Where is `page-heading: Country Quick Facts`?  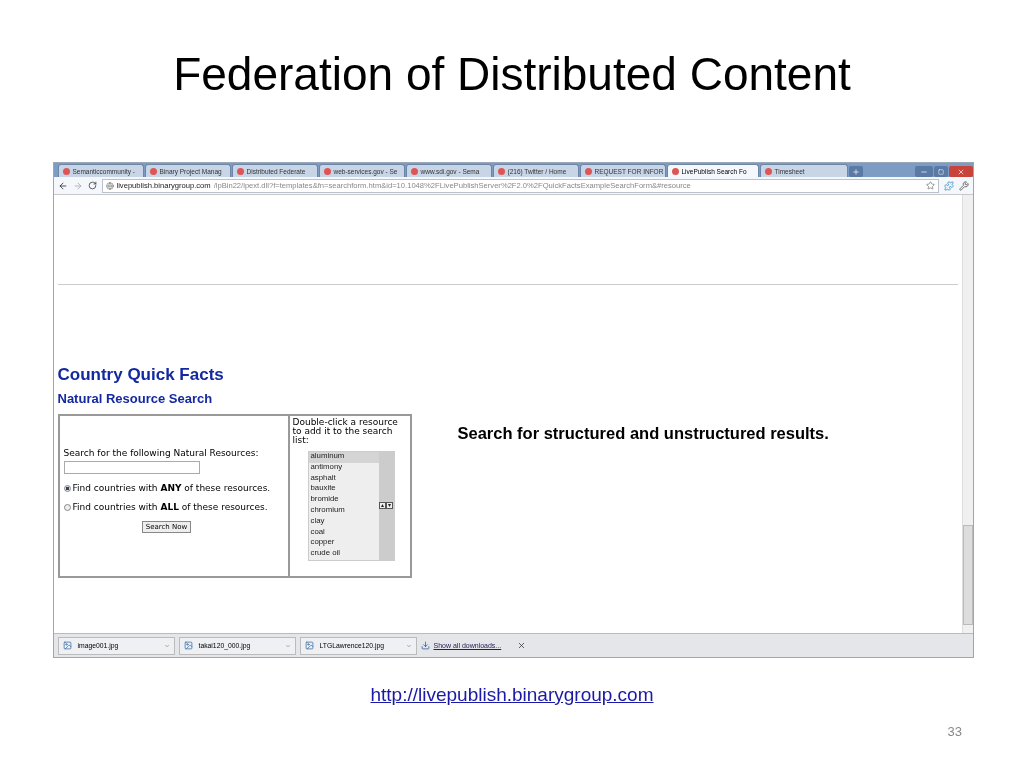
page-heading: Country Quick Facts is located at coordinates (141, 375).